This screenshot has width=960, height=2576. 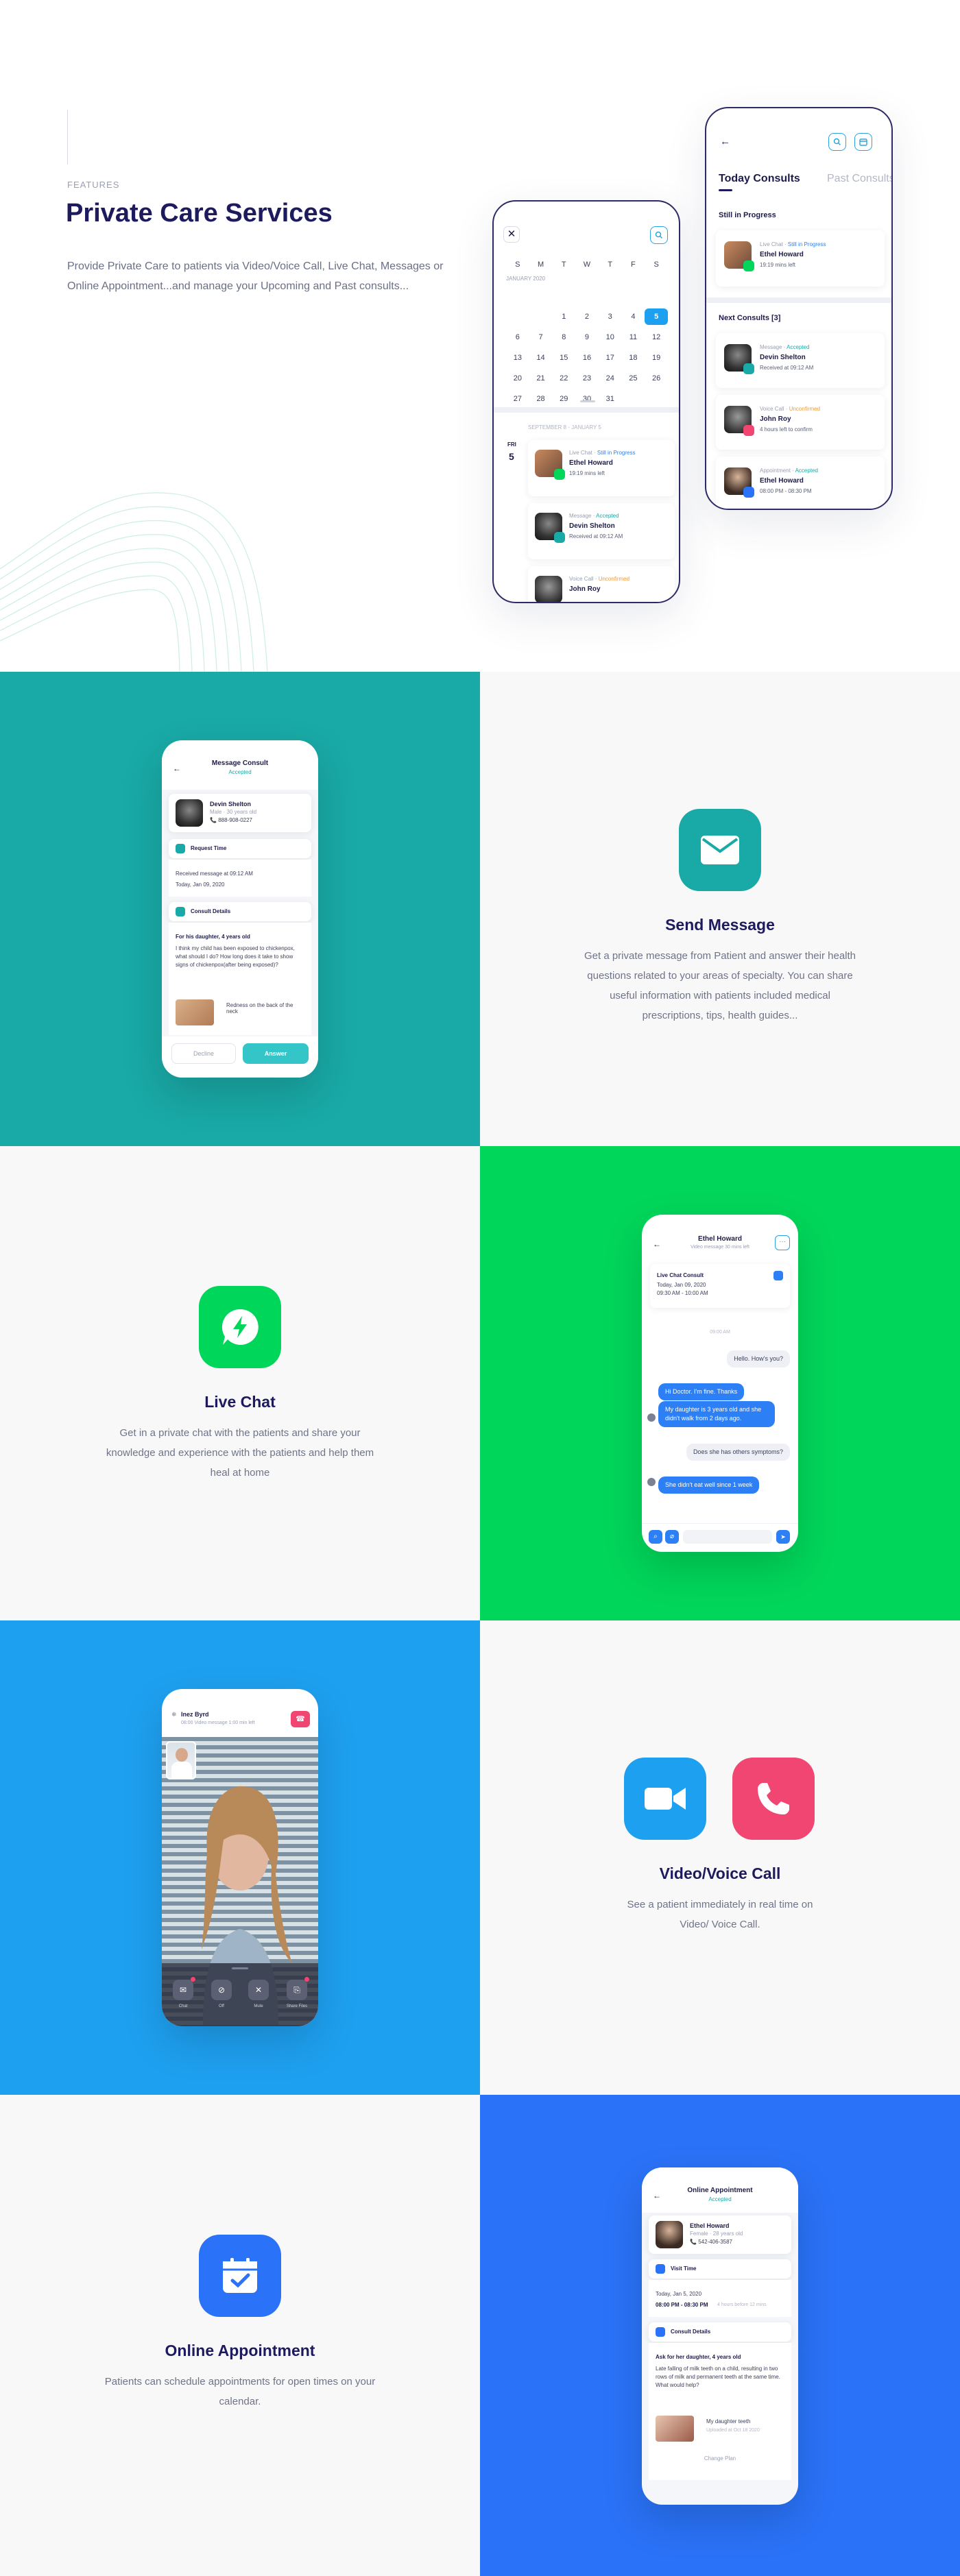 What do you see at coordinates (759, 179) in the screenshot?
I see `tab-today: Today Consults` at bounding box center [759, 179].